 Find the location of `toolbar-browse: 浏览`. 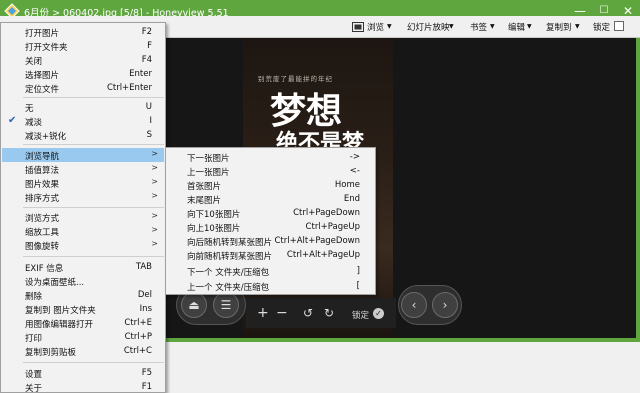

toolbar-browse: 浏览 is located at coordinates (375, 27).